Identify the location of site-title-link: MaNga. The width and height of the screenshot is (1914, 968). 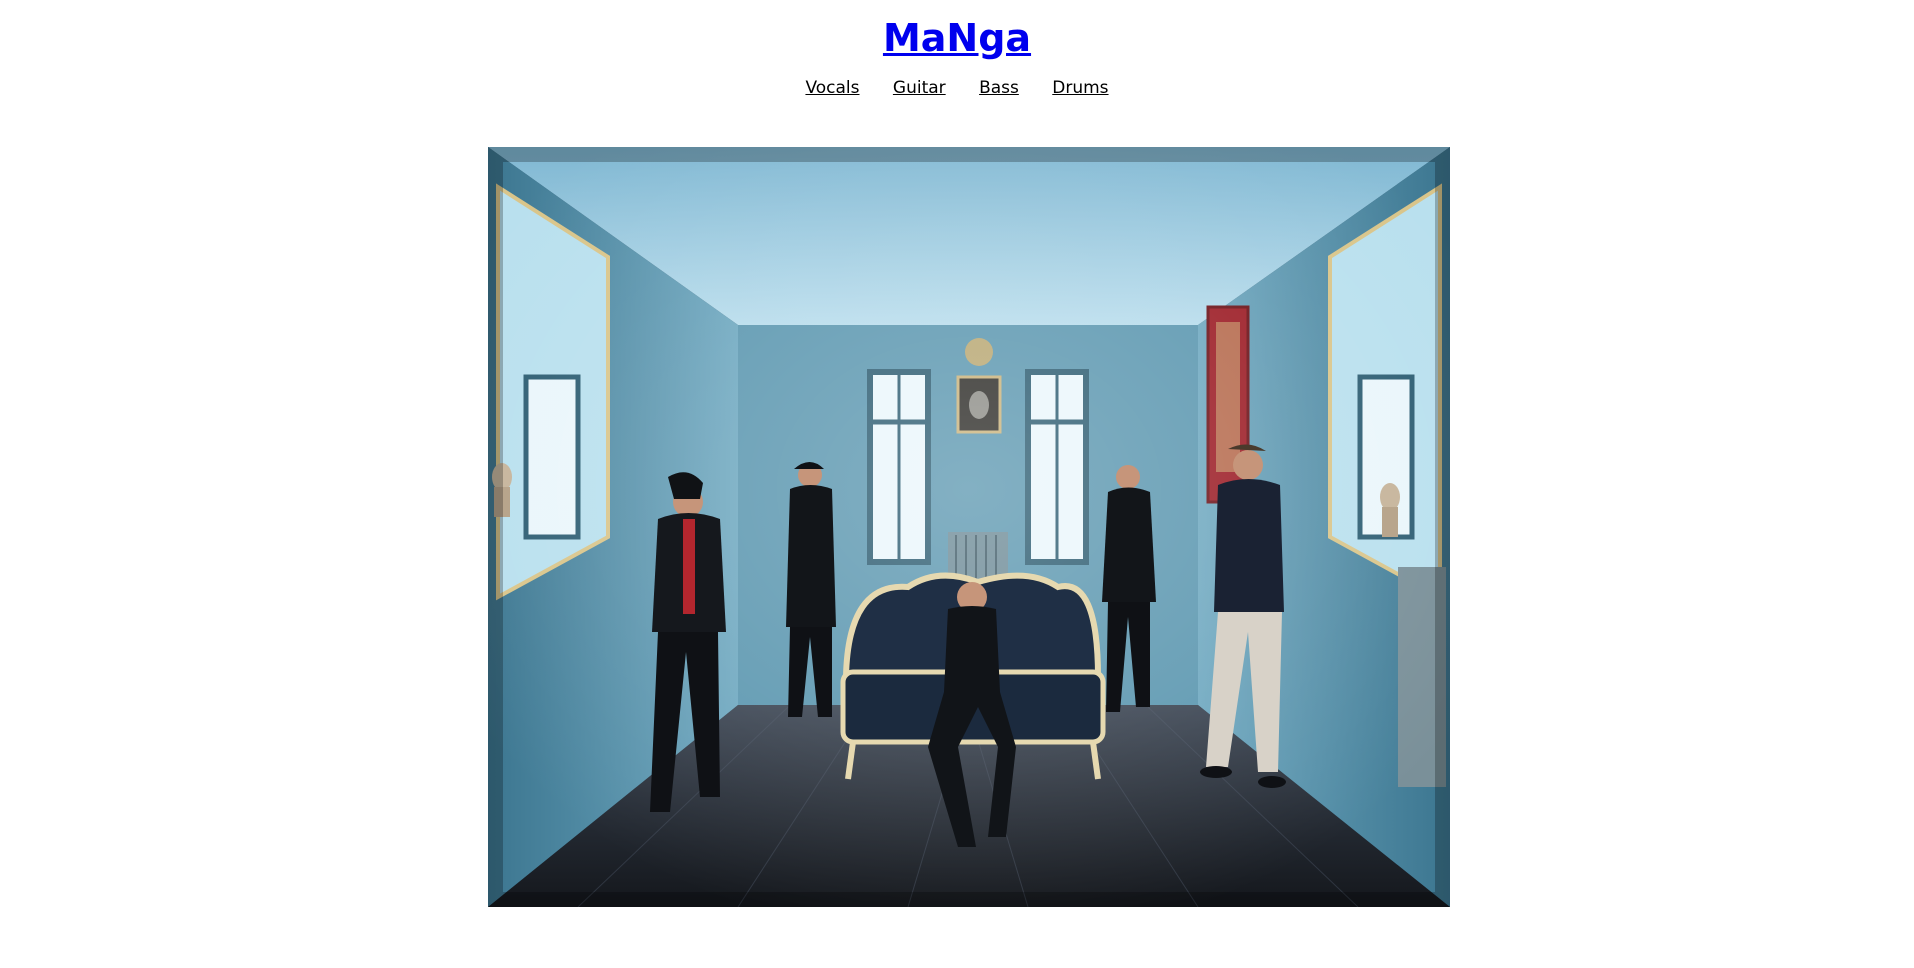
(957, 38).